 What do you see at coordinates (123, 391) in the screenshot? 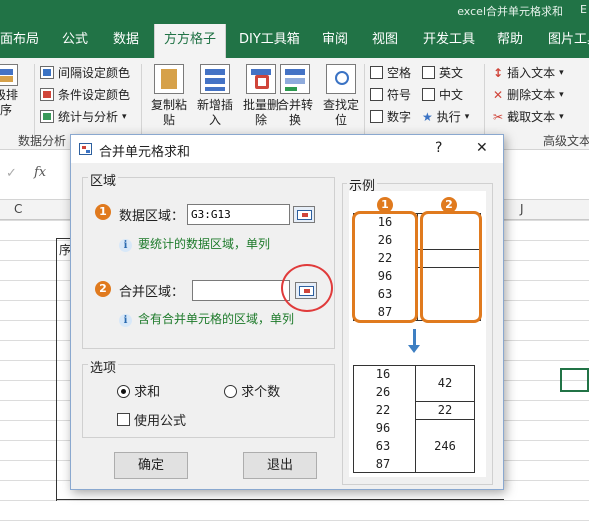
I see `sum-radio-dot` at bounding box center [123, 391].